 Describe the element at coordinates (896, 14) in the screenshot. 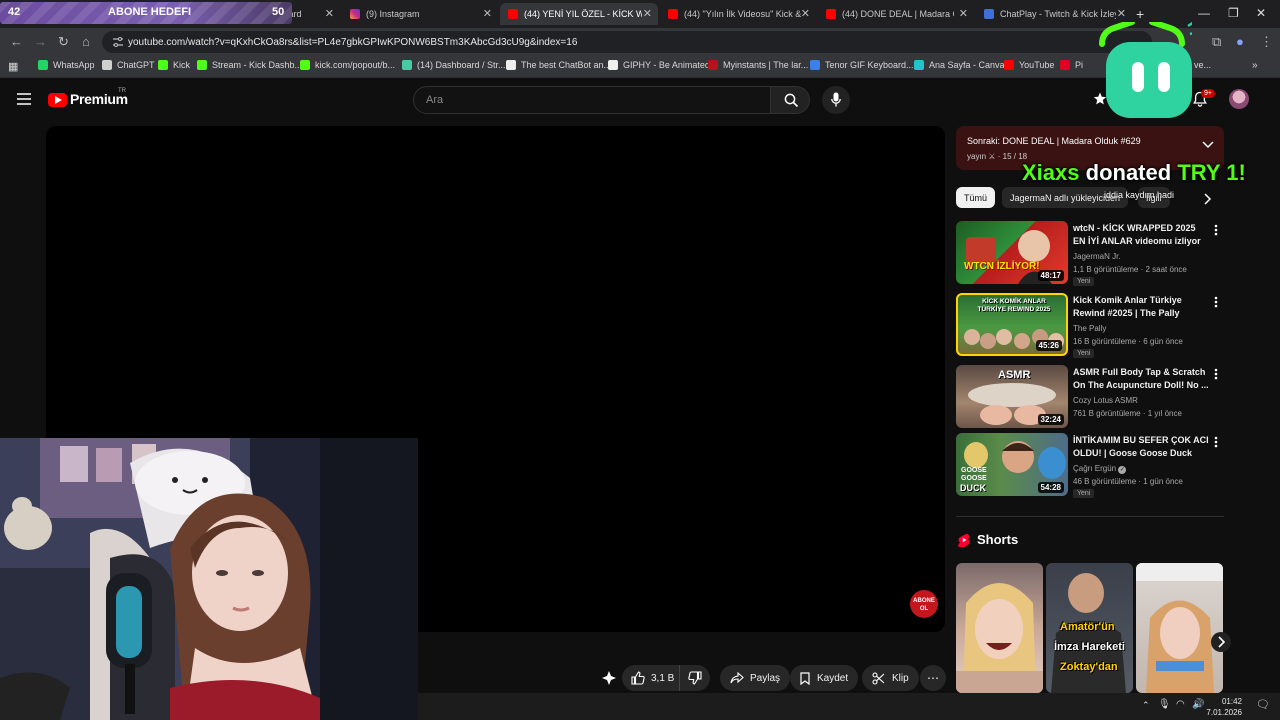

I see `tab-youtube-3: (44) DONE DEAL | Madara Olduk ✕` at that location.